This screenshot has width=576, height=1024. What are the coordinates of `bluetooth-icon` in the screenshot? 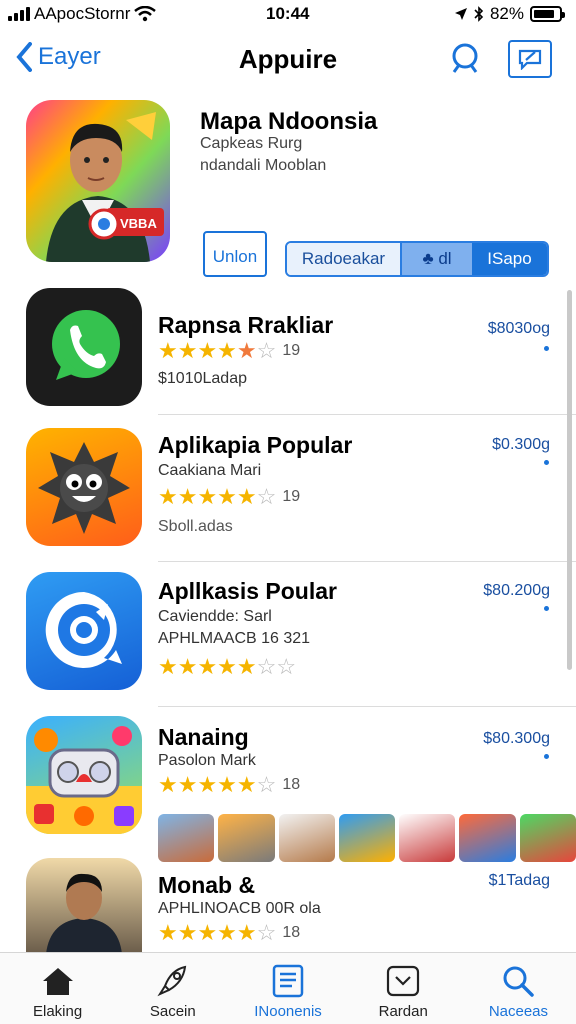 It's located at (479, 14).